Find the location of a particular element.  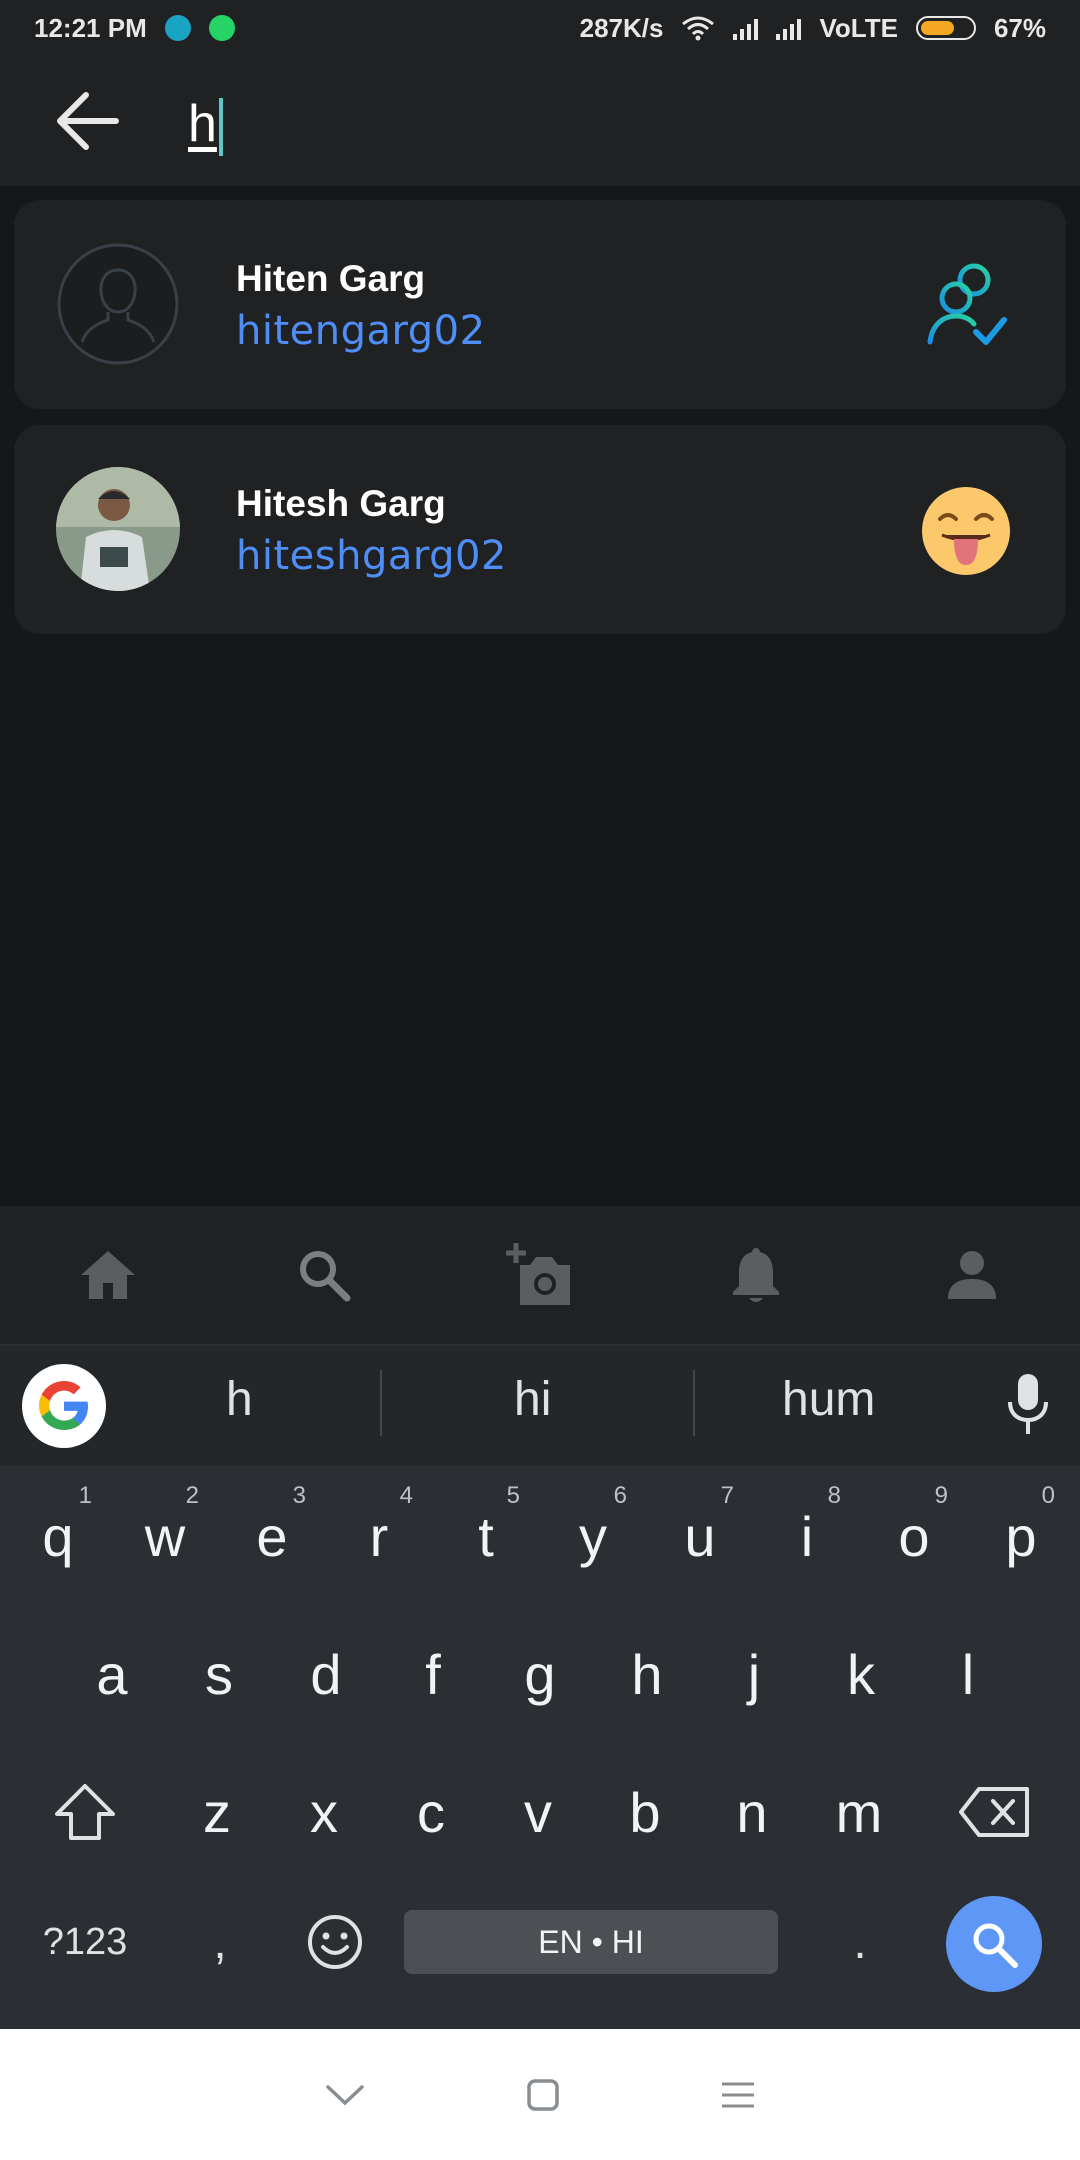

key-g: g is located at coordinates (540, 1674).